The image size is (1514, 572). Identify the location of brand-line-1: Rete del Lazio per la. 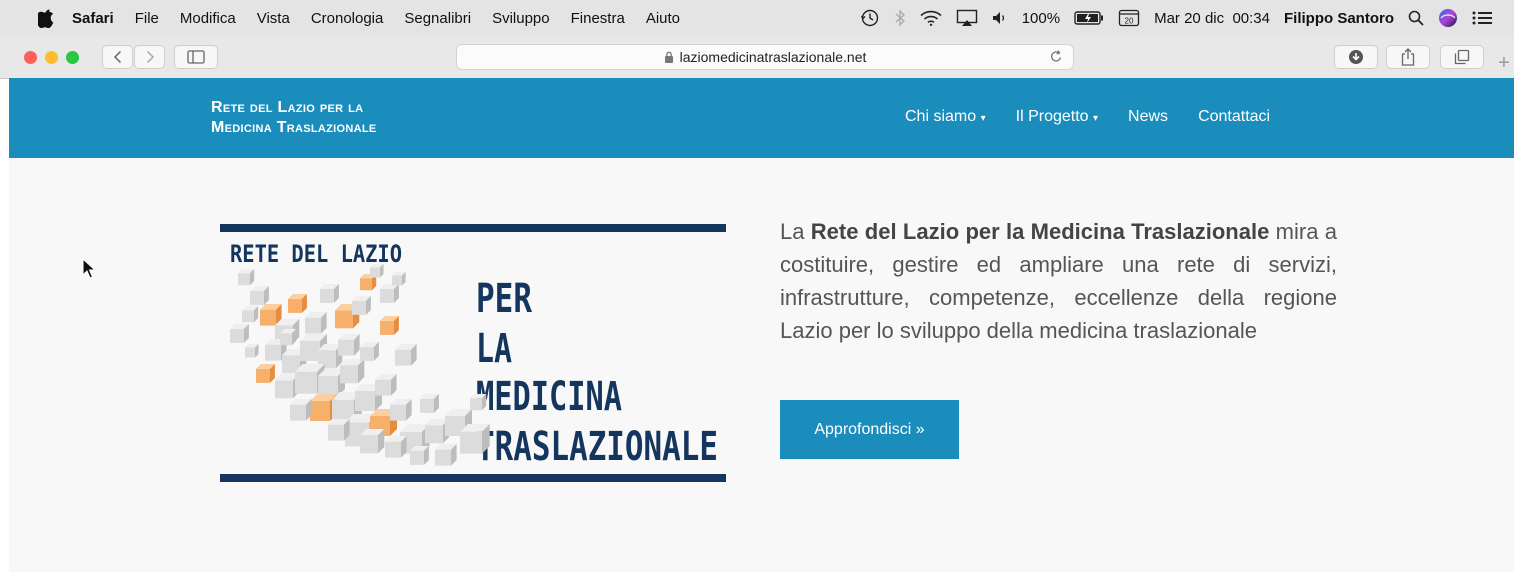
(287, 107).